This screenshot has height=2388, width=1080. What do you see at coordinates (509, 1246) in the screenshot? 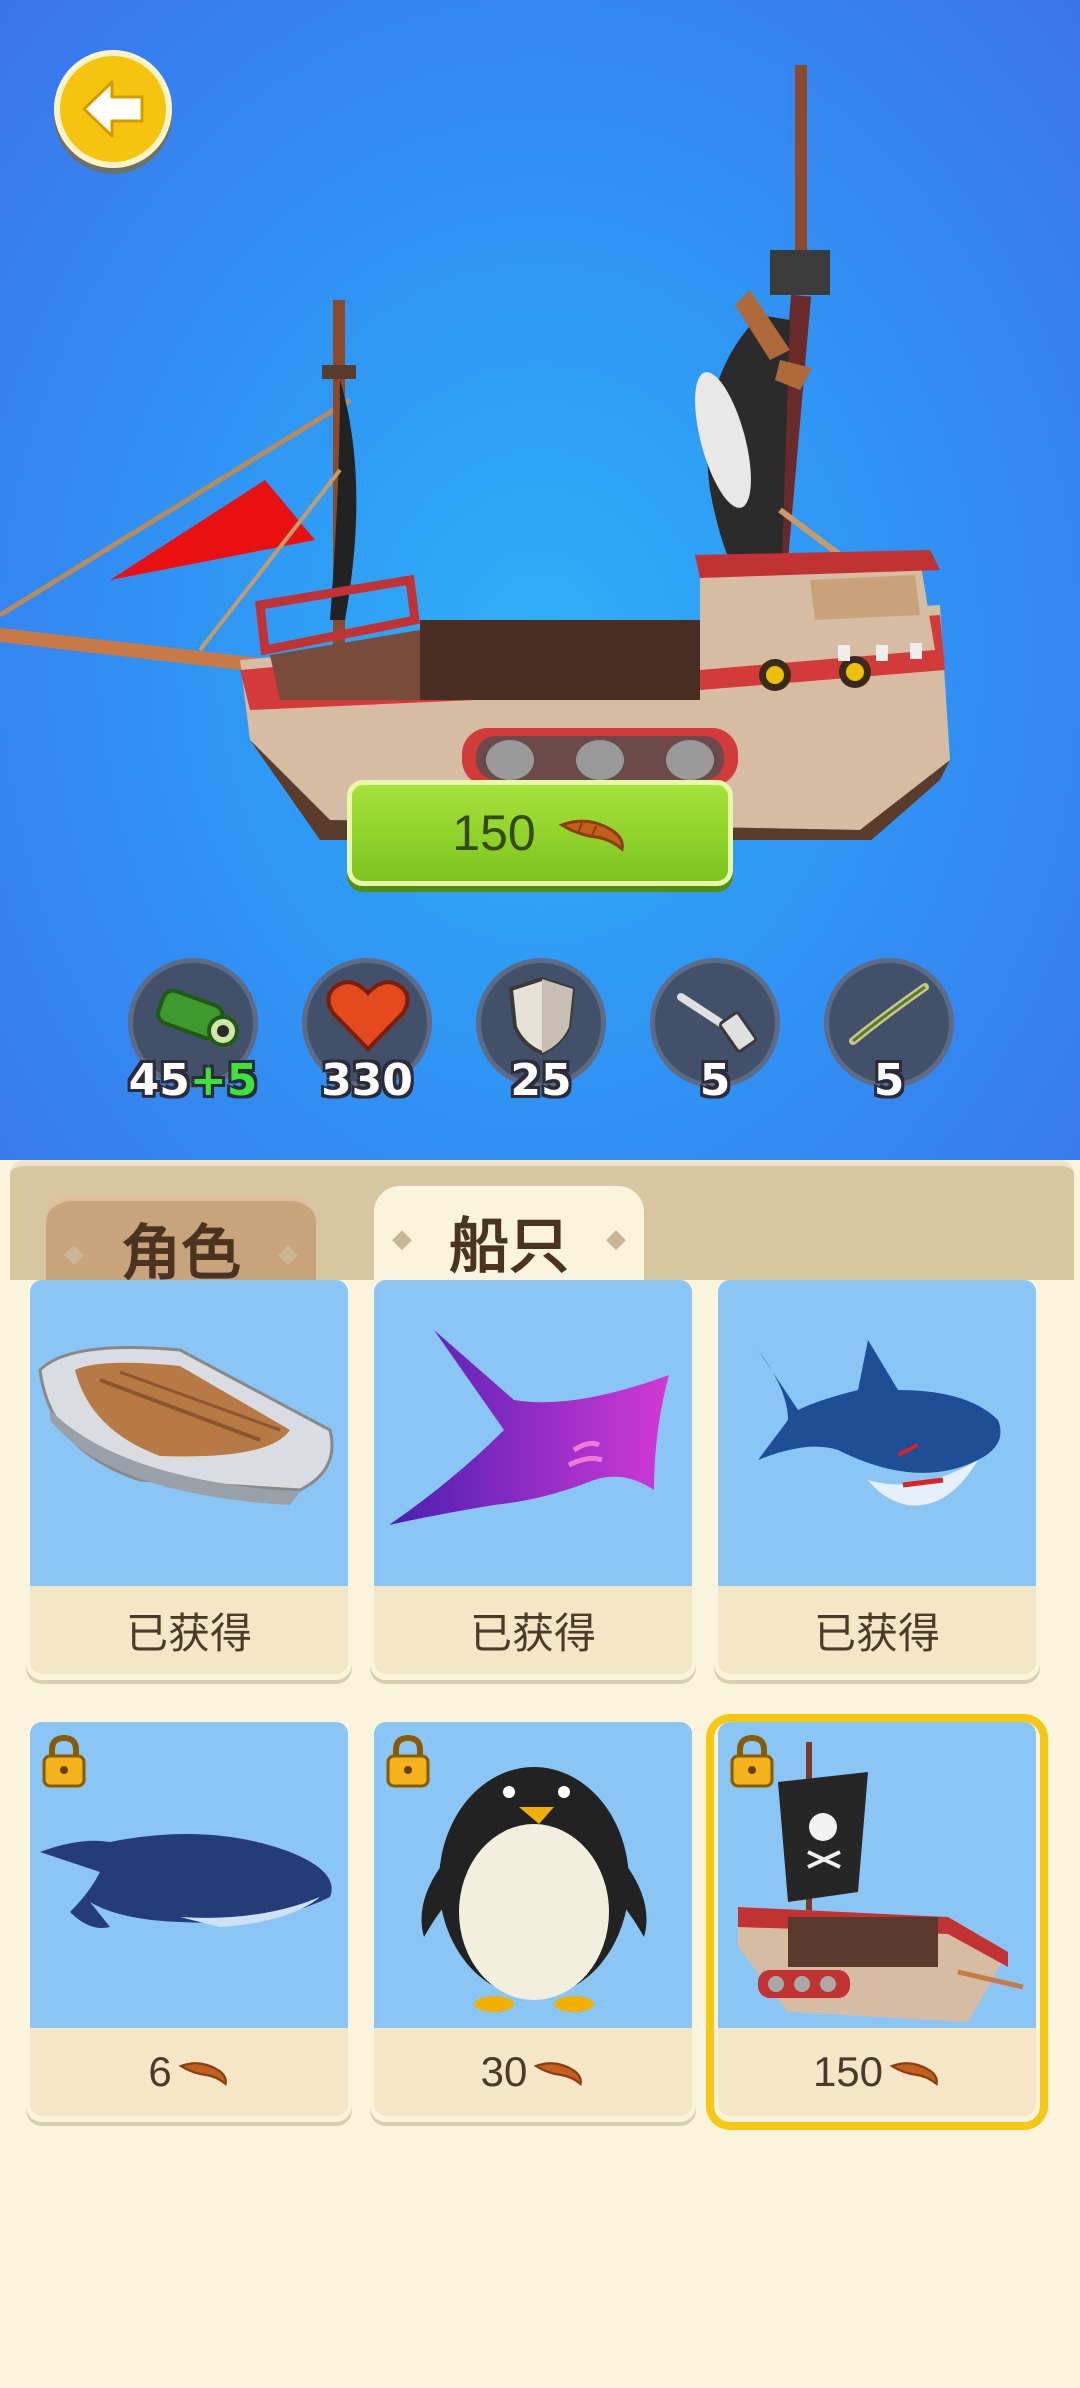
I see `tab-ship-label: 船只` at bounding box center [509, 1246].